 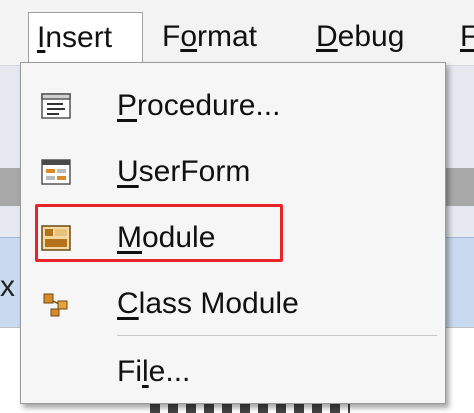 I want to click on menu-clipped: F, so click(x=463, y=37).